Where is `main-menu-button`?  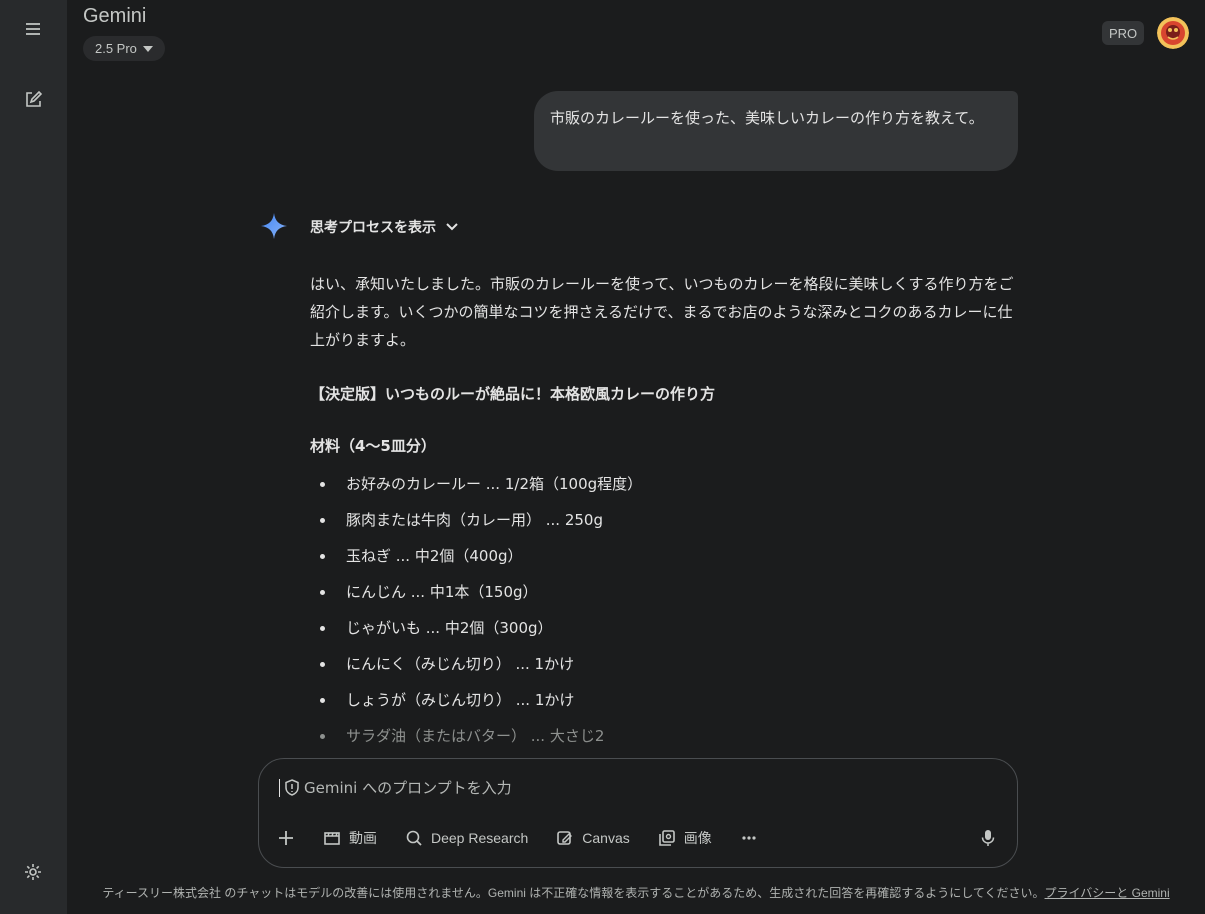
main-menu-button is located at coordinates (33, 29).